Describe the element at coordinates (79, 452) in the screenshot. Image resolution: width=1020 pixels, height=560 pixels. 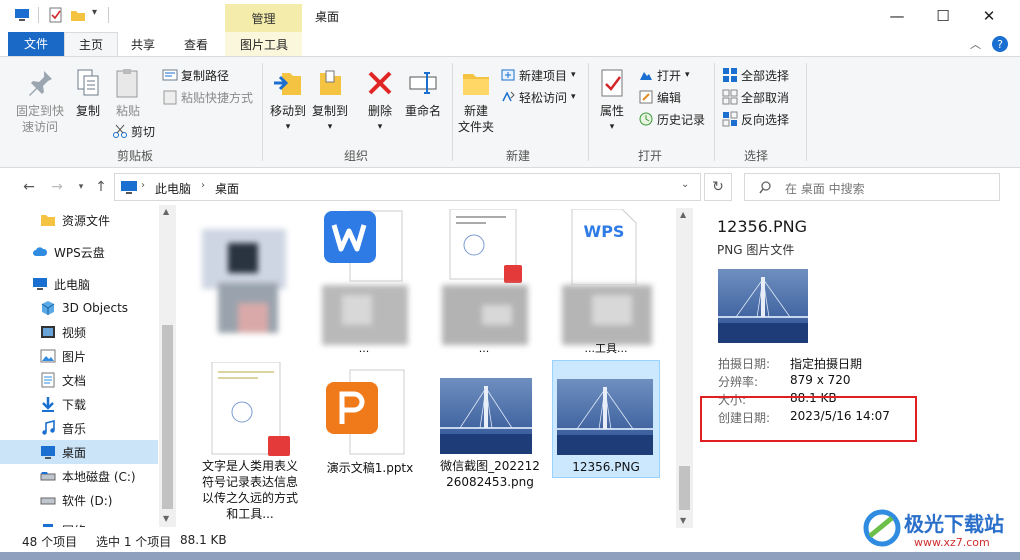
I see `sidebar-item-desktop: 桌面` at that location.